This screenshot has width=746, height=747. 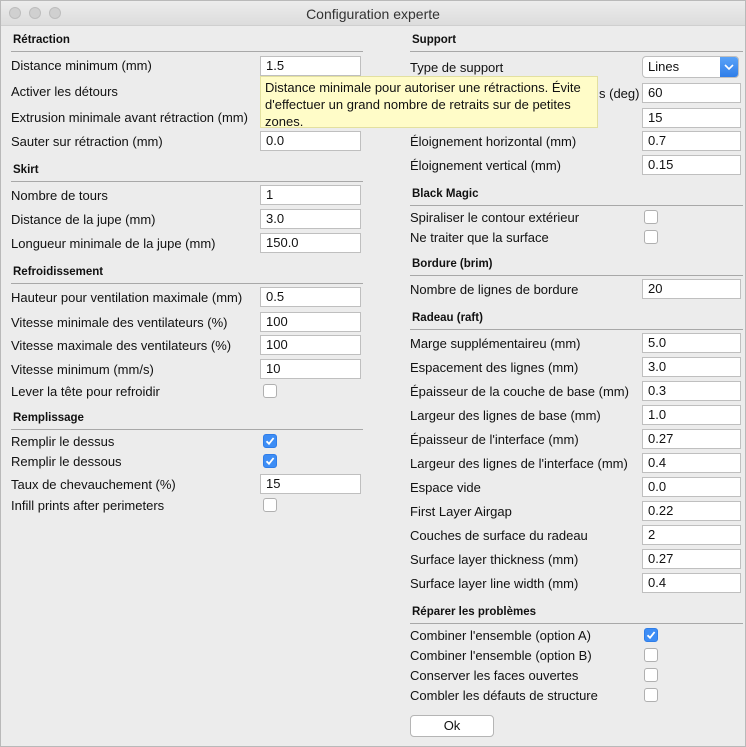 What do you see at coordinates (495, 343) in the screenshot?
I see `raft-margin-label: Marge supplémentaireu (mm)` at bounding box center [495, 343].